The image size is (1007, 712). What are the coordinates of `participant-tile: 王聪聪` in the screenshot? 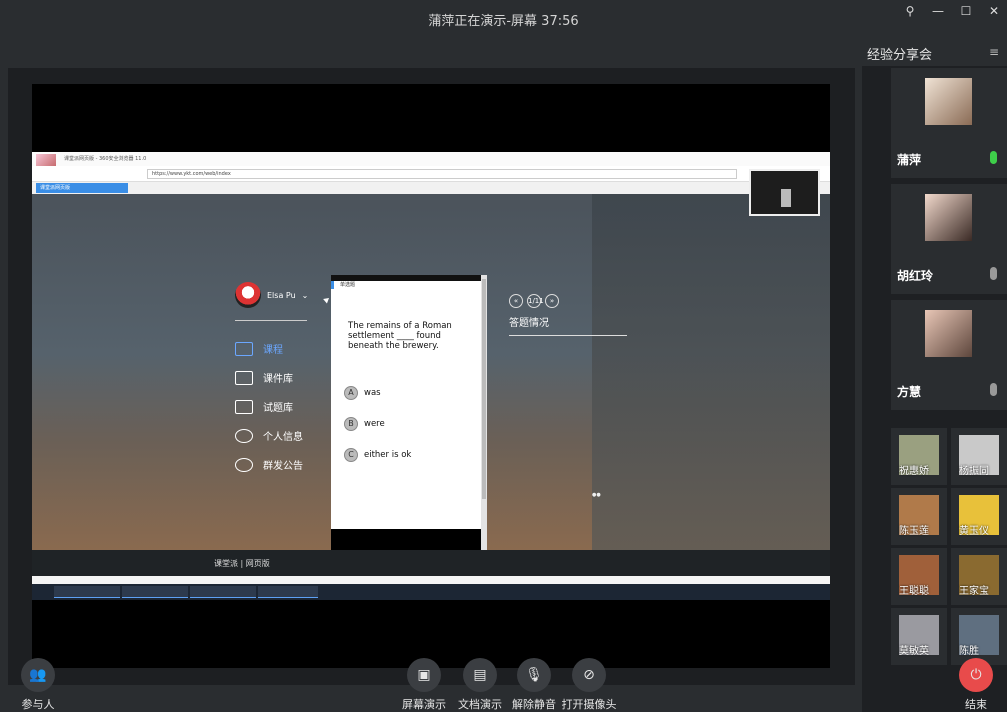 It's located at (919, 576).